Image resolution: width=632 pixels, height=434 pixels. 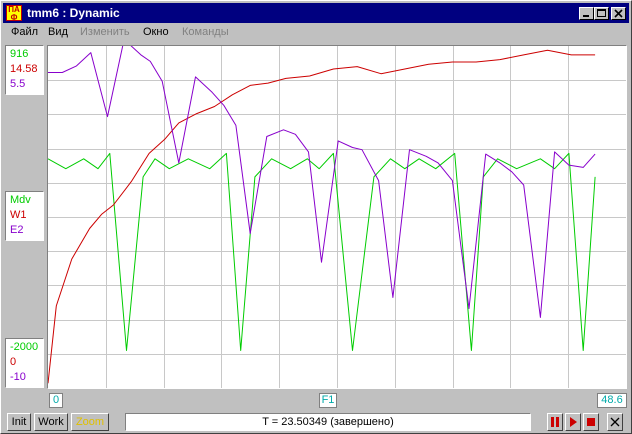 I want to click on maximize-button, so click(x=601, y=13).